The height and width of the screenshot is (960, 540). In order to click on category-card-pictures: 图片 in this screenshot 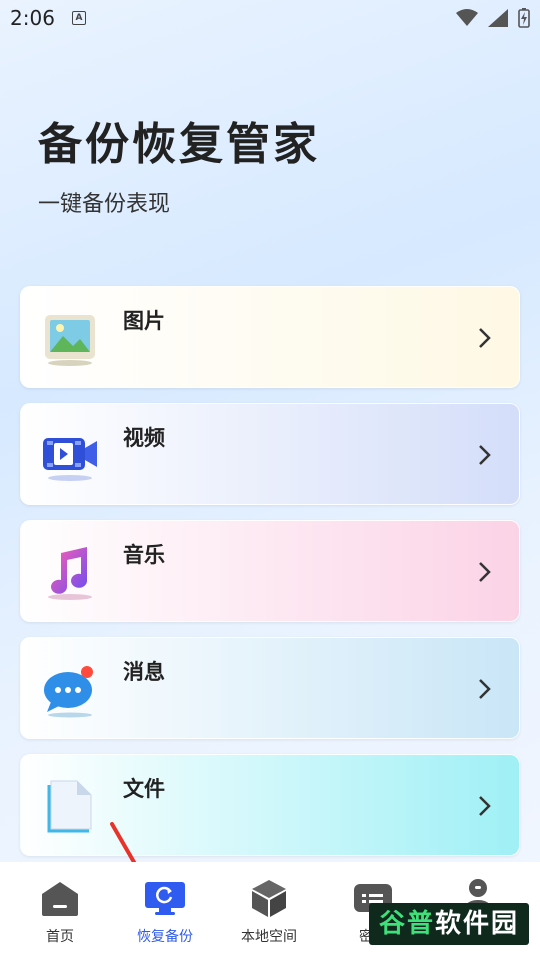, I will do `click(270, 337)`.